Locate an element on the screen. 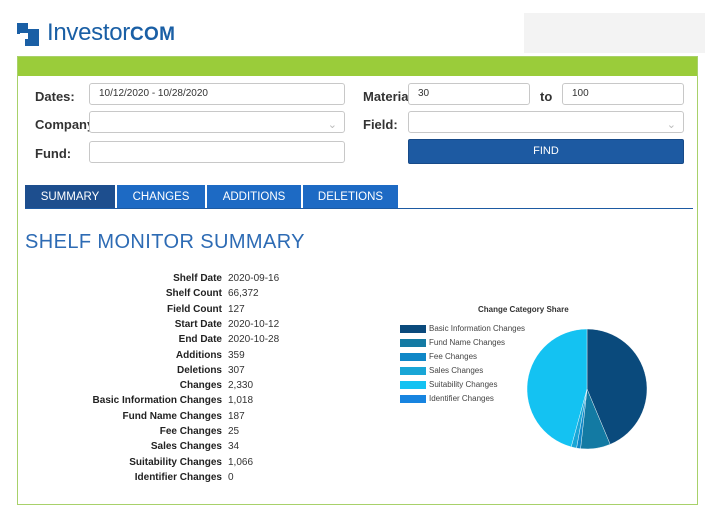 Image resolution: width=705 pixels, height=524 pixels. stat-row-field-count: Field Count 127 is located at coordinates (168, 309).